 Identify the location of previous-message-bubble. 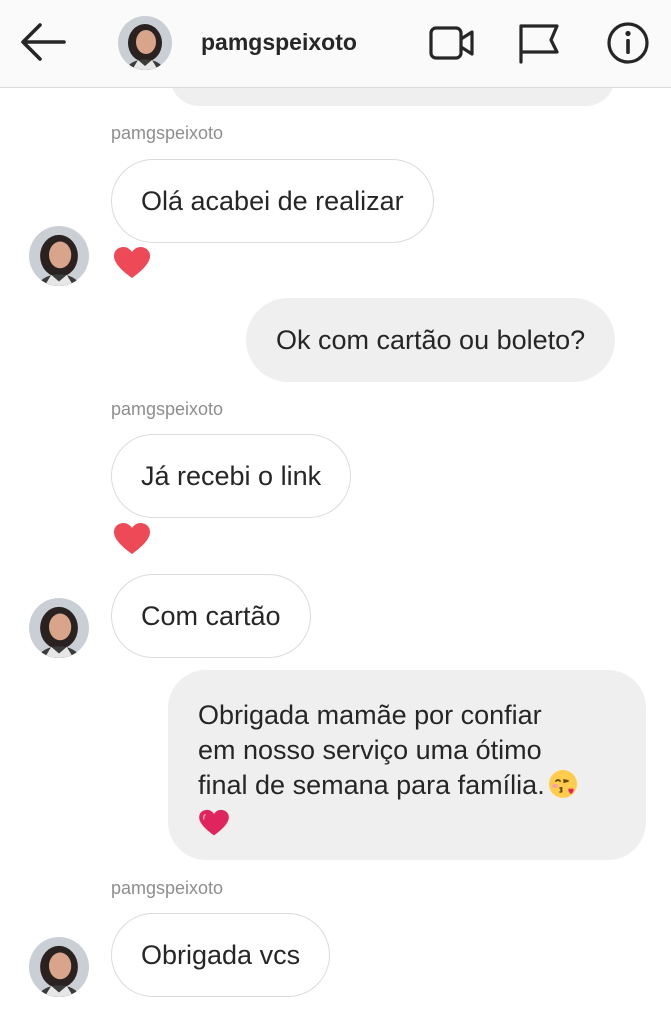
(392, 97).